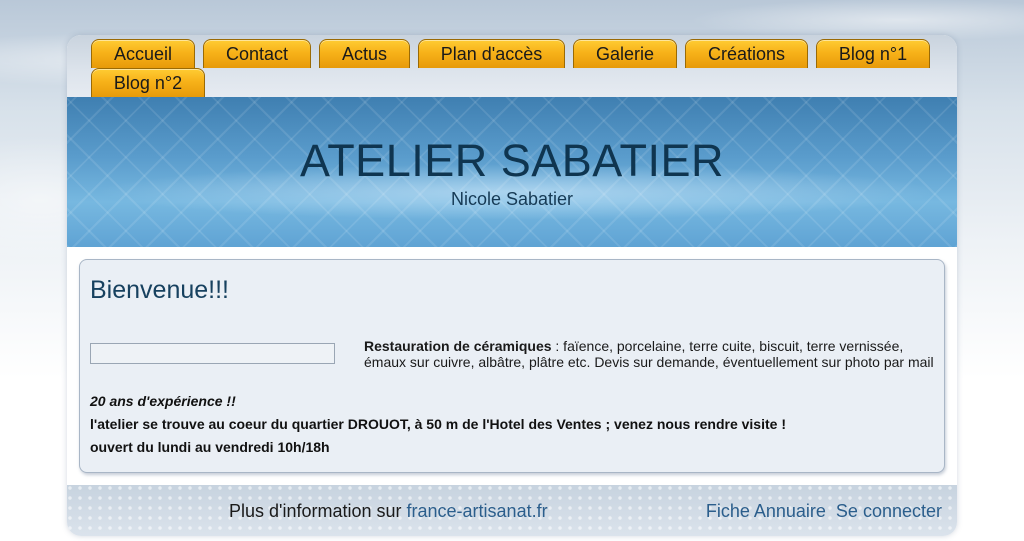 This screenshot has width=1024, height=541. I want to click on tab-actus: Actus, so click(364, 53).